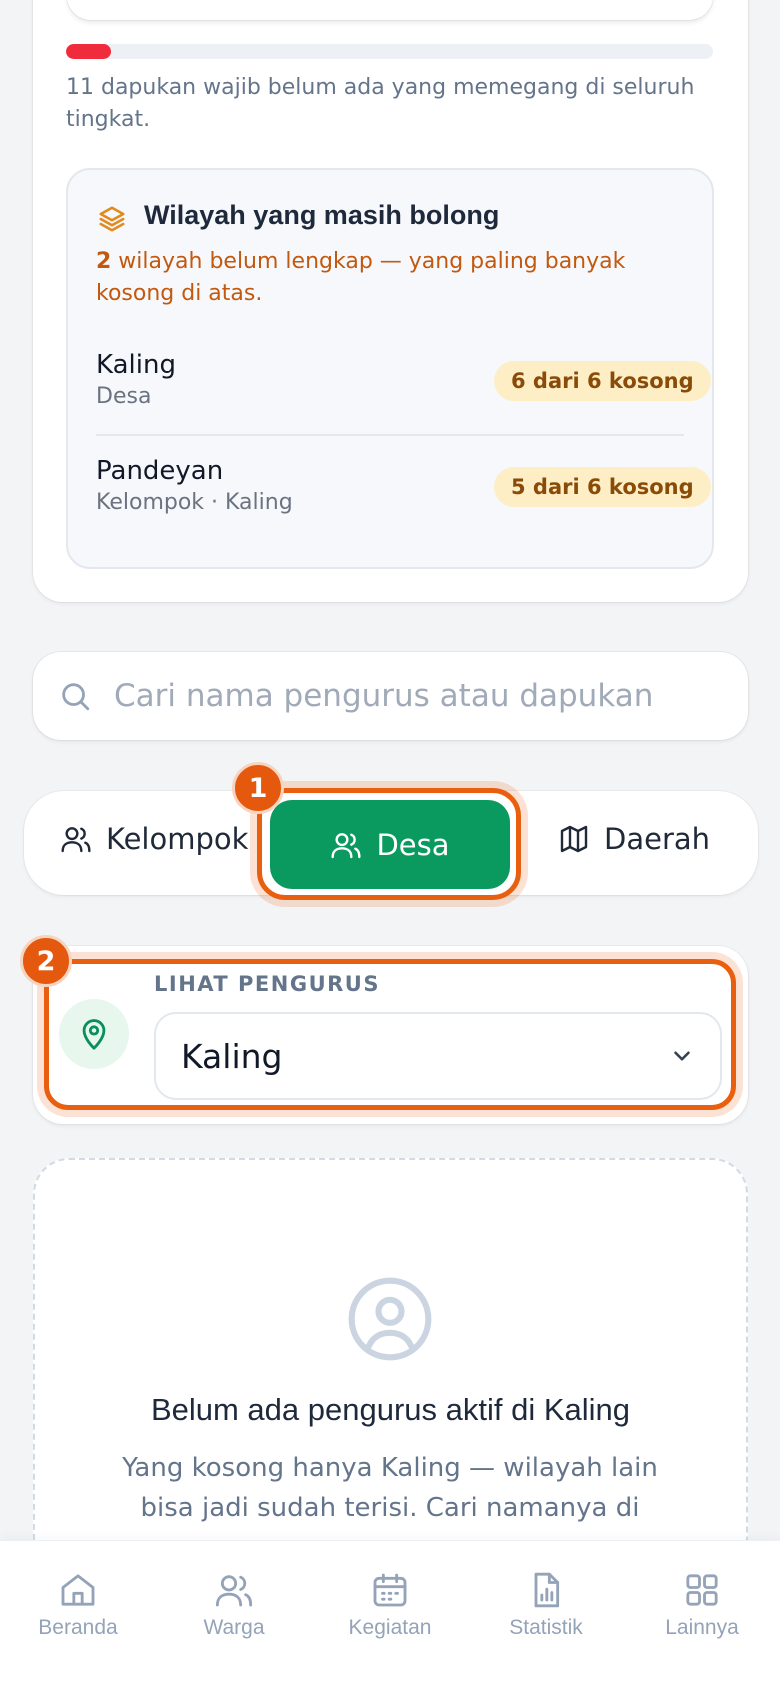 Image resolution: width=780 pixels, height=1688 pixels. Describe the element at coordinates (390, 10) in the screenshot. I see `summary-stat-card` at that location.